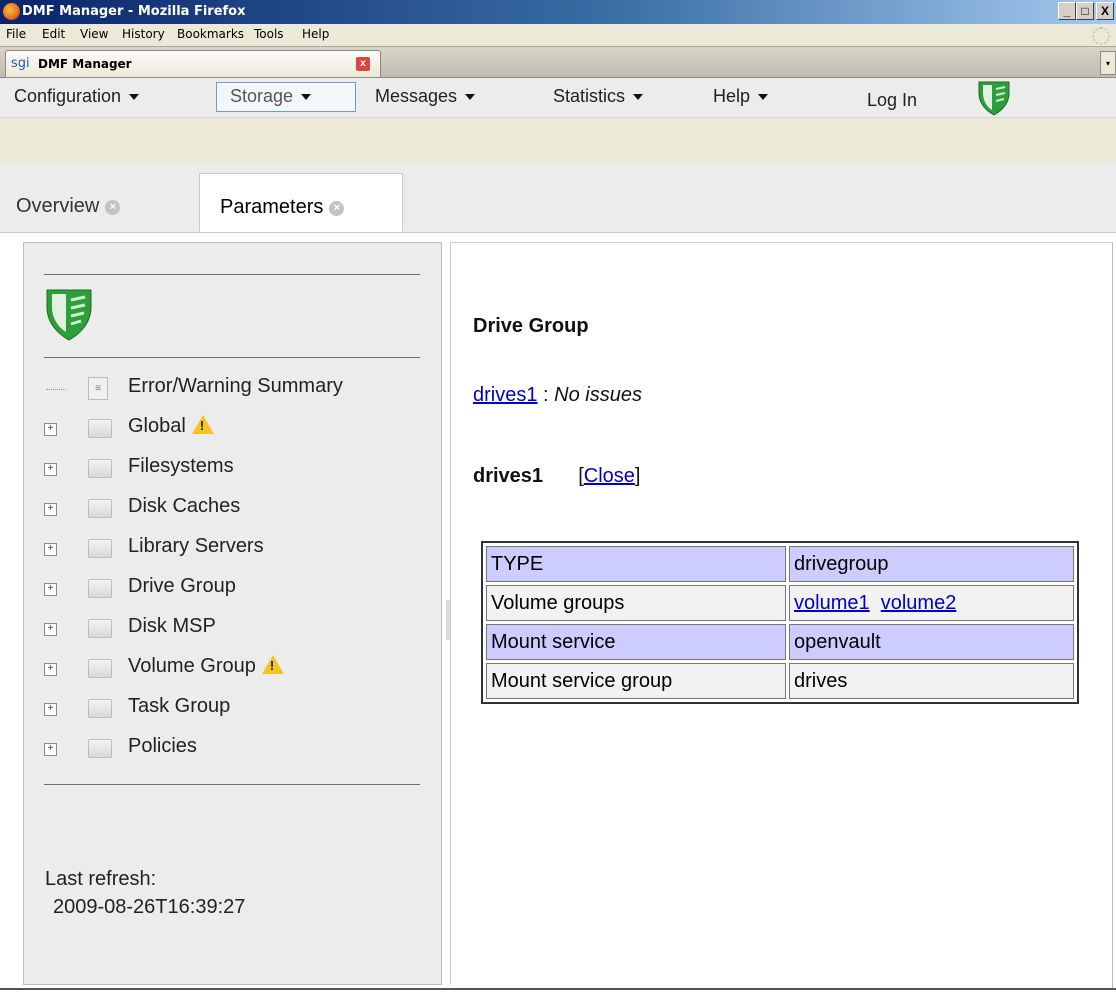  I want to click on window-title: DMF Manager - Mozilla Firefox, so click(134, 11).